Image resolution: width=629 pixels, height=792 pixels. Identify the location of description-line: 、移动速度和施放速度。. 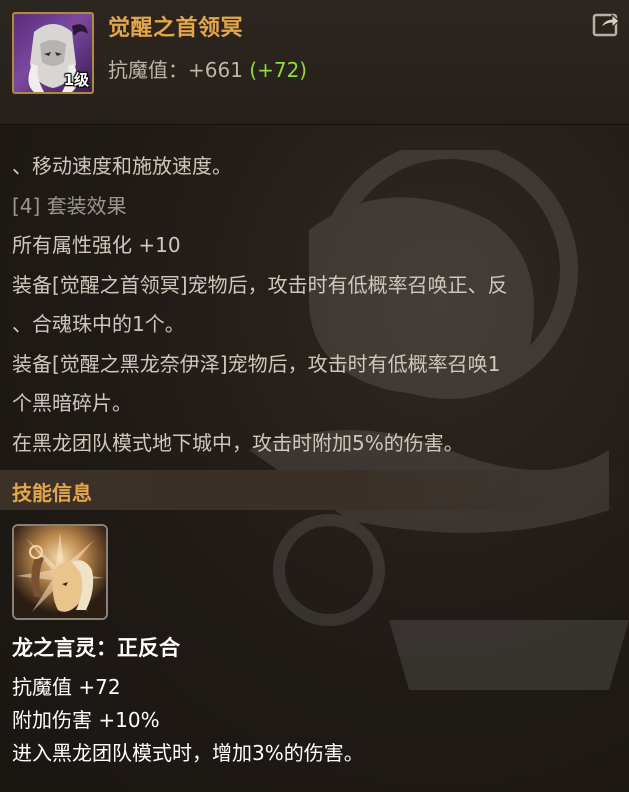
(122, 166).